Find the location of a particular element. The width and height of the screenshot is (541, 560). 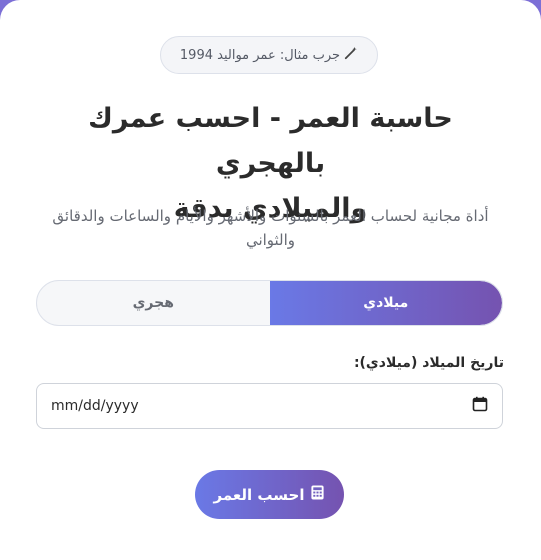

calendar-type-toggle: هجري ميلادي is located at coordinates (269, 303).